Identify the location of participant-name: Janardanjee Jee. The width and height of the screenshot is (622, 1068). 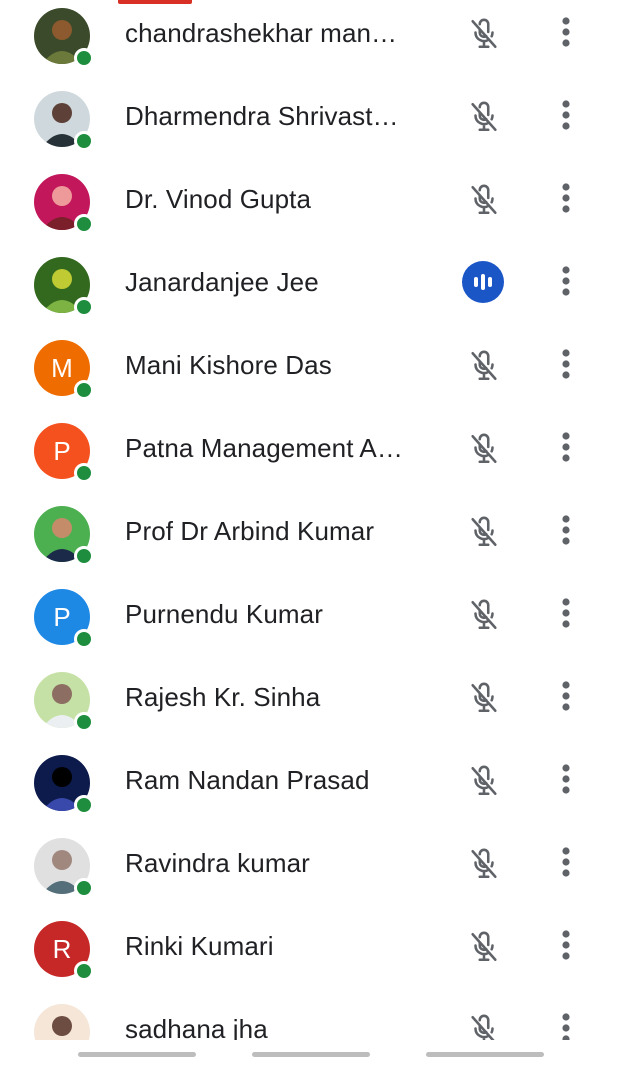
(222, 282).